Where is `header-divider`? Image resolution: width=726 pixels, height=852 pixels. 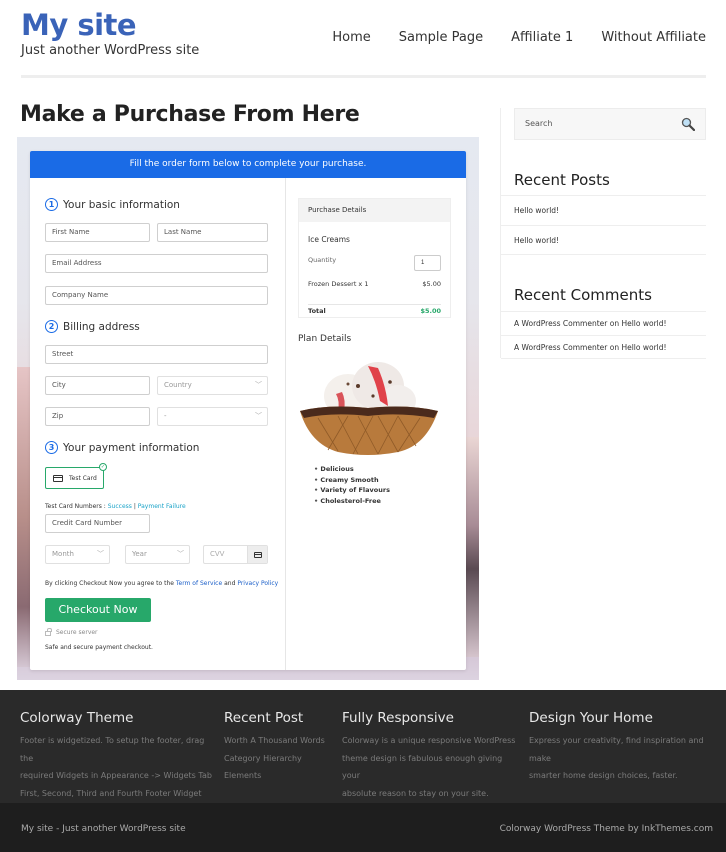 header-divider is located at coordinates (363, 76).